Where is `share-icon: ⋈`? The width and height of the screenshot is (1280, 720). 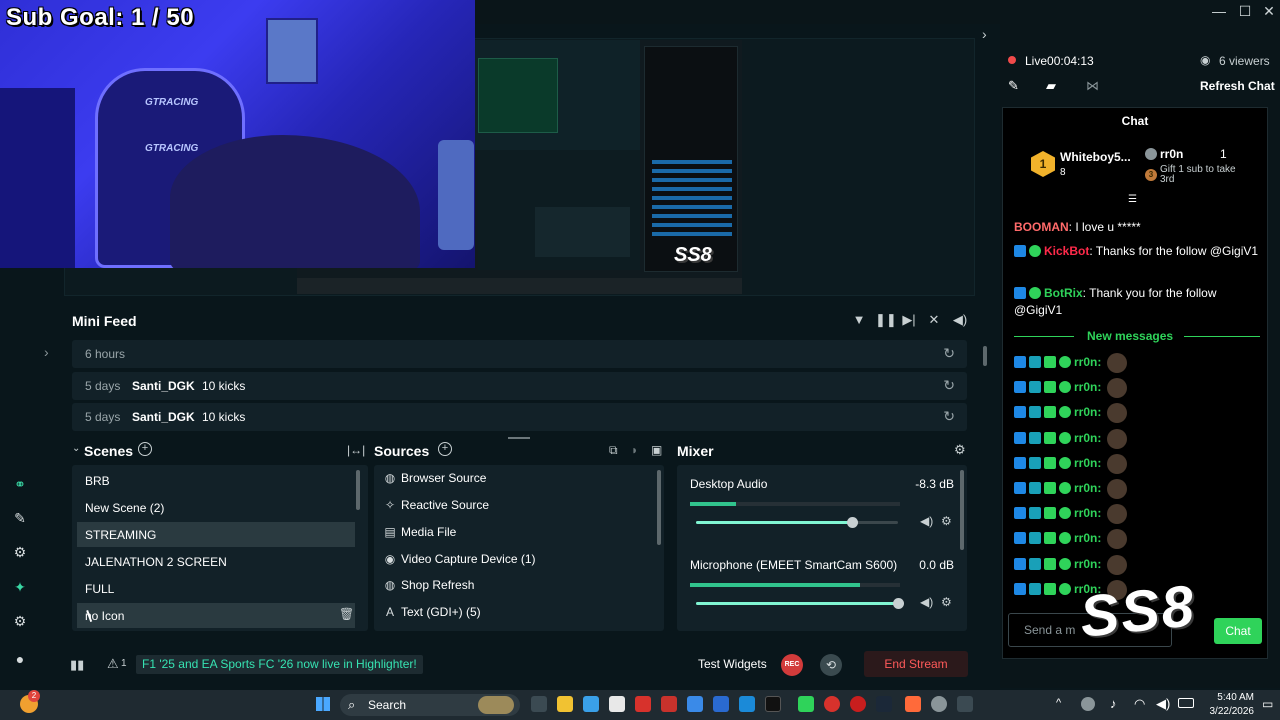 share-icon: ⋈ is located at coordinates (1092, 86).